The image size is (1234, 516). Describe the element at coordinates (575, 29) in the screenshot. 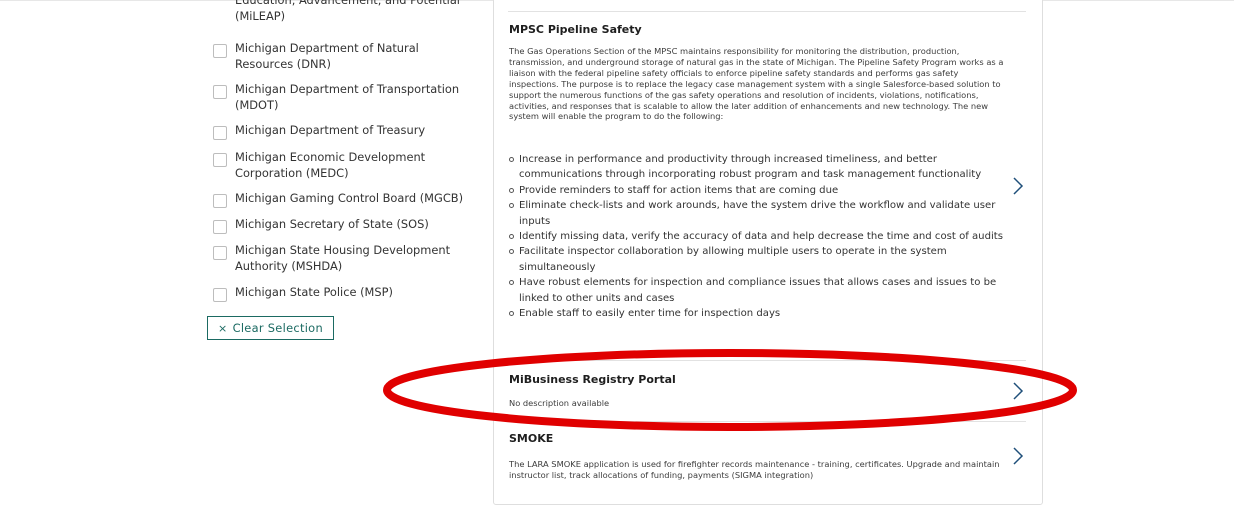

I see `app-title-mpsc: MPSC Pipeline Safety` at that location.